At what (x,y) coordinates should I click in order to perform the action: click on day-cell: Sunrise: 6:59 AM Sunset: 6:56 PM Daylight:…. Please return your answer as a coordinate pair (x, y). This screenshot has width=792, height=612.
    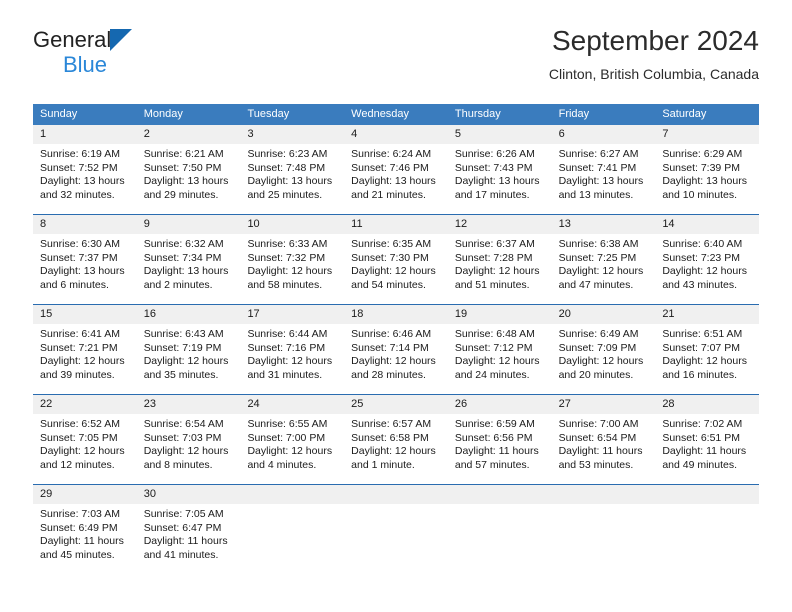
    Looking at the image, I should click on (500, 449).